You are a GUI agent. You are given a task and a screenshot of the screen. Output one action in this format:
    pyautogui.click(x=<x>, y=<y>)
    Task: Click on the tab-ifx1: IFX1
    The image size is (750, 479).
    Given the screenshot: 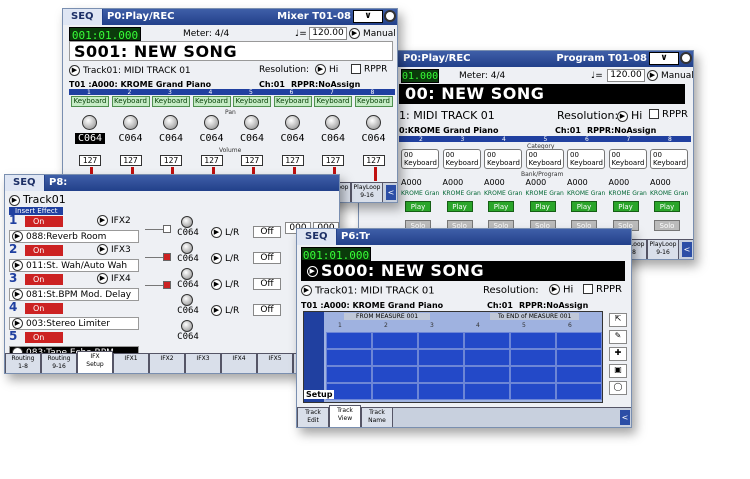 What is the action you would take?
    pyautogui.click(x=131, y=363)
    